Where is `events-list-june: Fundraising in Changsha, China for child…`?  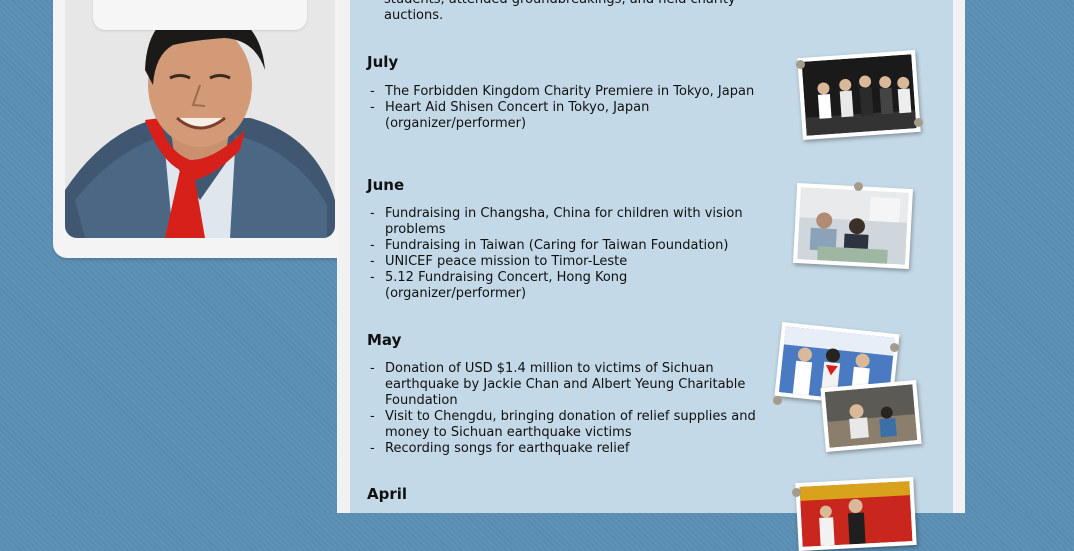 events-list-june: Fundraising in Changsha, China for child… is located at coordinates (567, 254).